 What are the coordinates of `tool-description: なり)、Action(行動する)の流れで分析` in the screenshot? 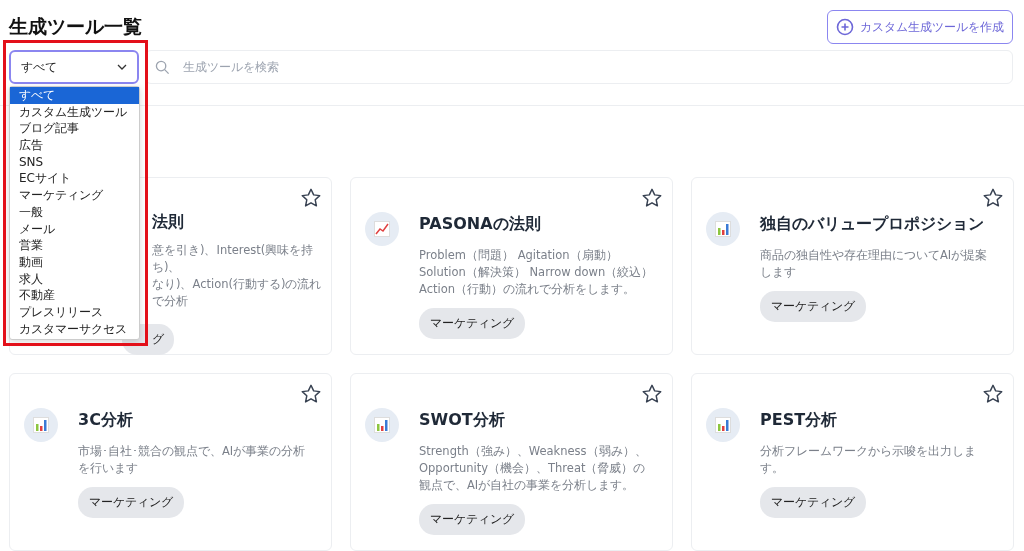 It's located at (237, 293).